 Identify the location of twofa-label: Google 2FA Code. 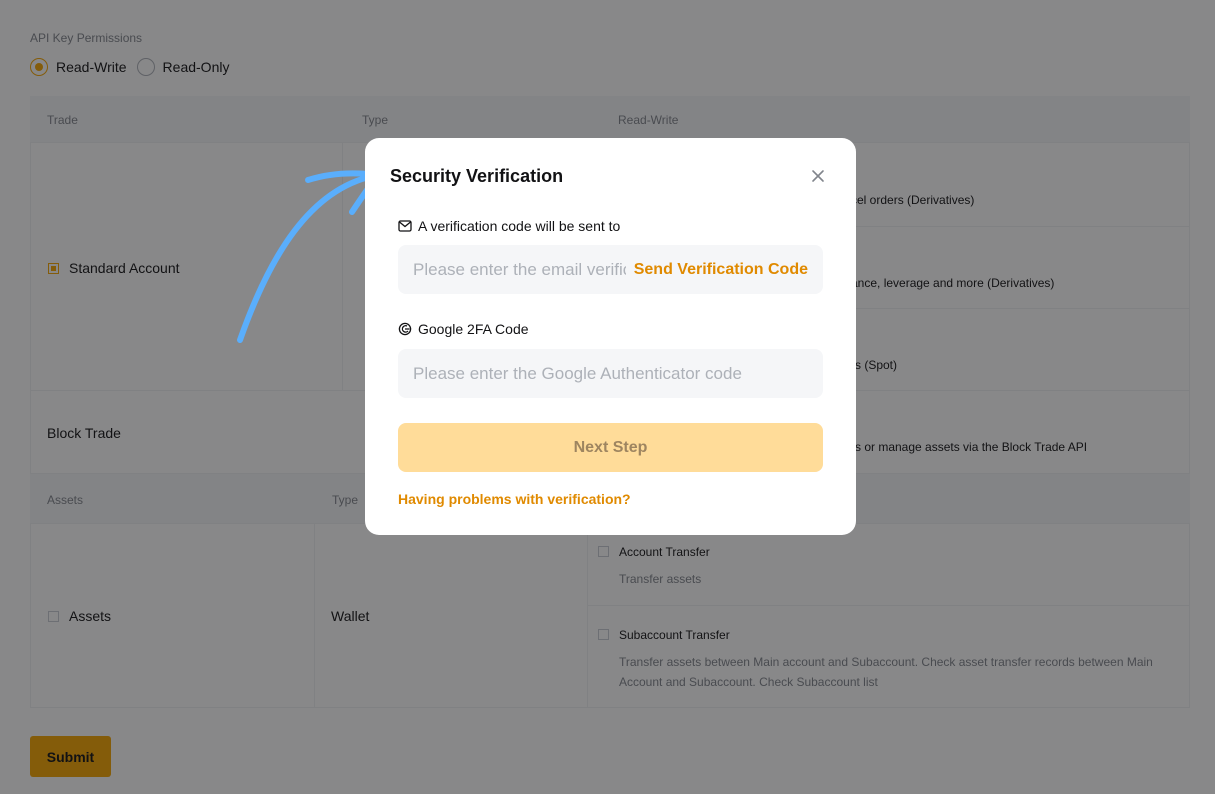
(463, 329).